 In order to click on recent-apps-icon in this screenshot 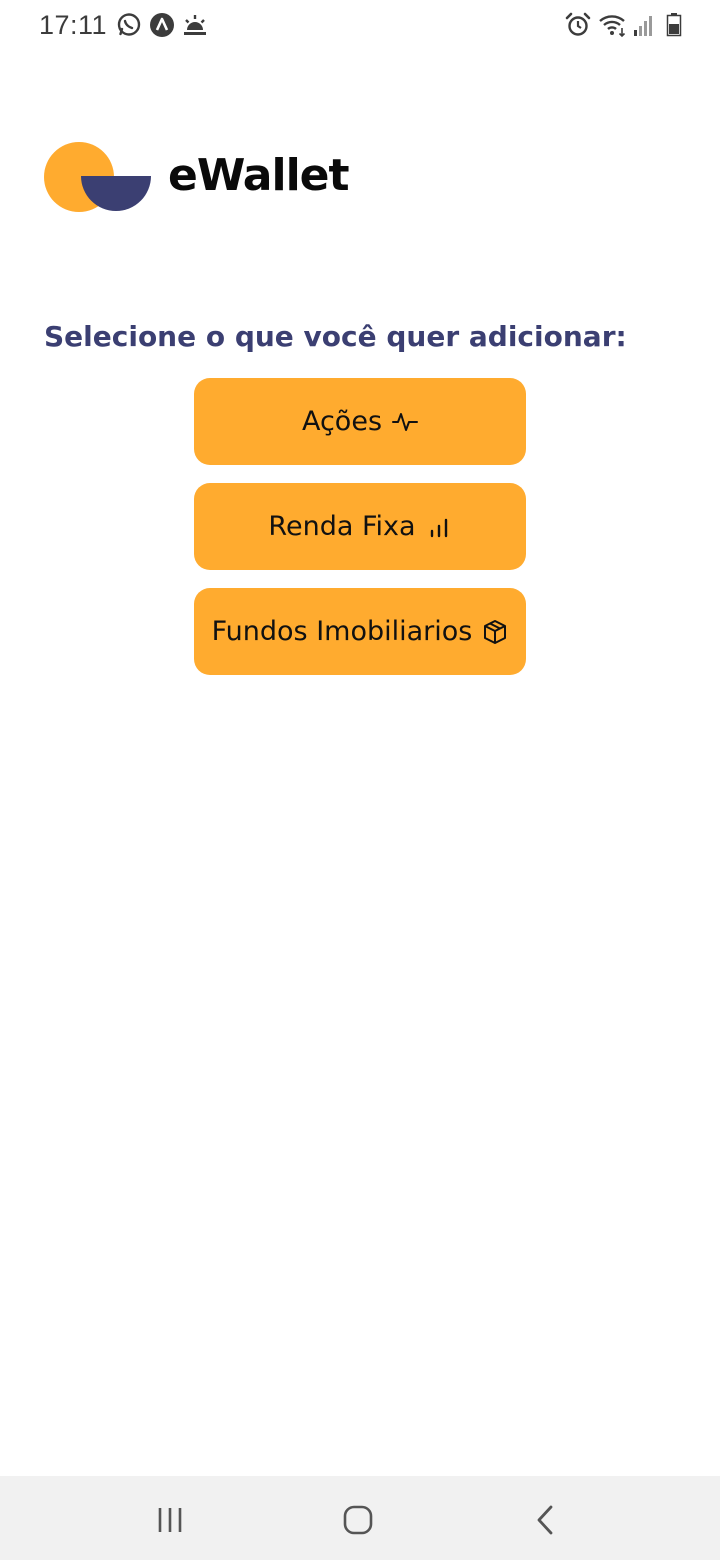, I will do `click(170, 1520)`.